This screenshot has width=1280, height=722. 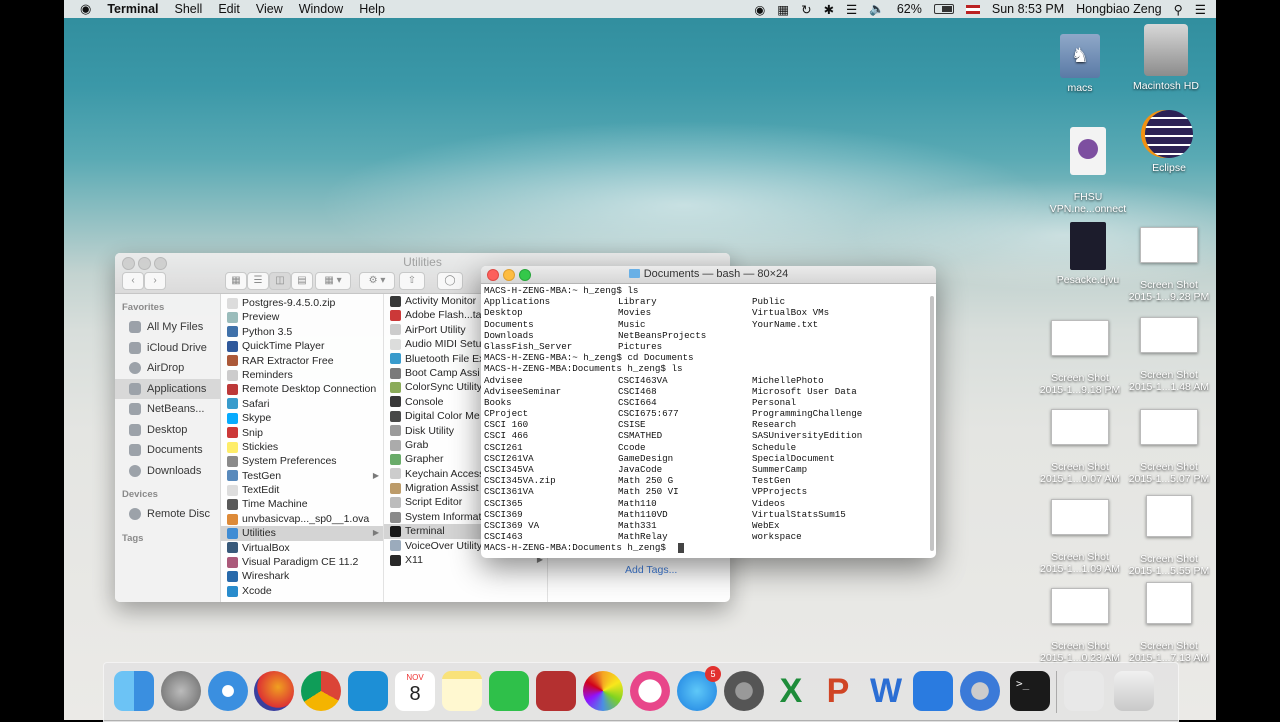 I want to click on sidebar-item-downloads: Downloads, so click(x=167, y=471).